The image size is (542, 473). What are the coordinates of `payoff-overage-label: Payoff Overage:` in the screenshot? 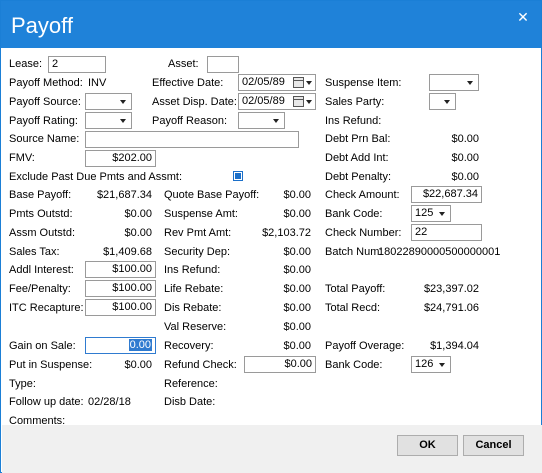 It's located at (365, 346).